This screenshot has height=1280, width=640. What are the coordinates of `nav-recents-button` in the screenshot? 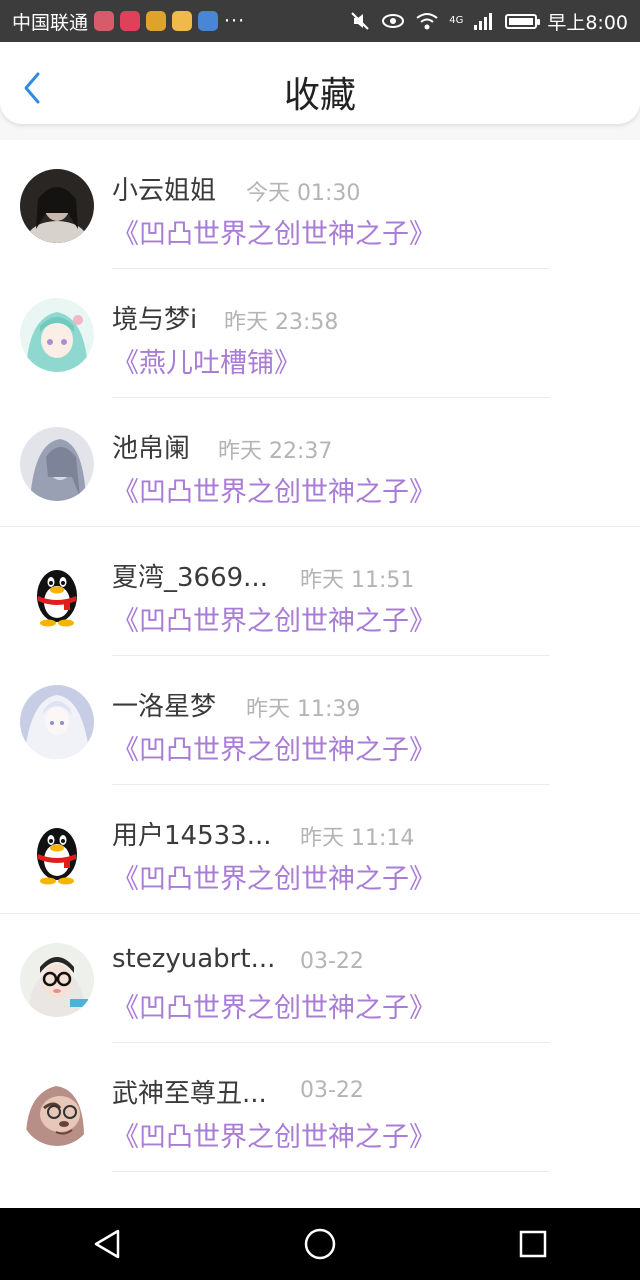 It's located at (533, 1244).